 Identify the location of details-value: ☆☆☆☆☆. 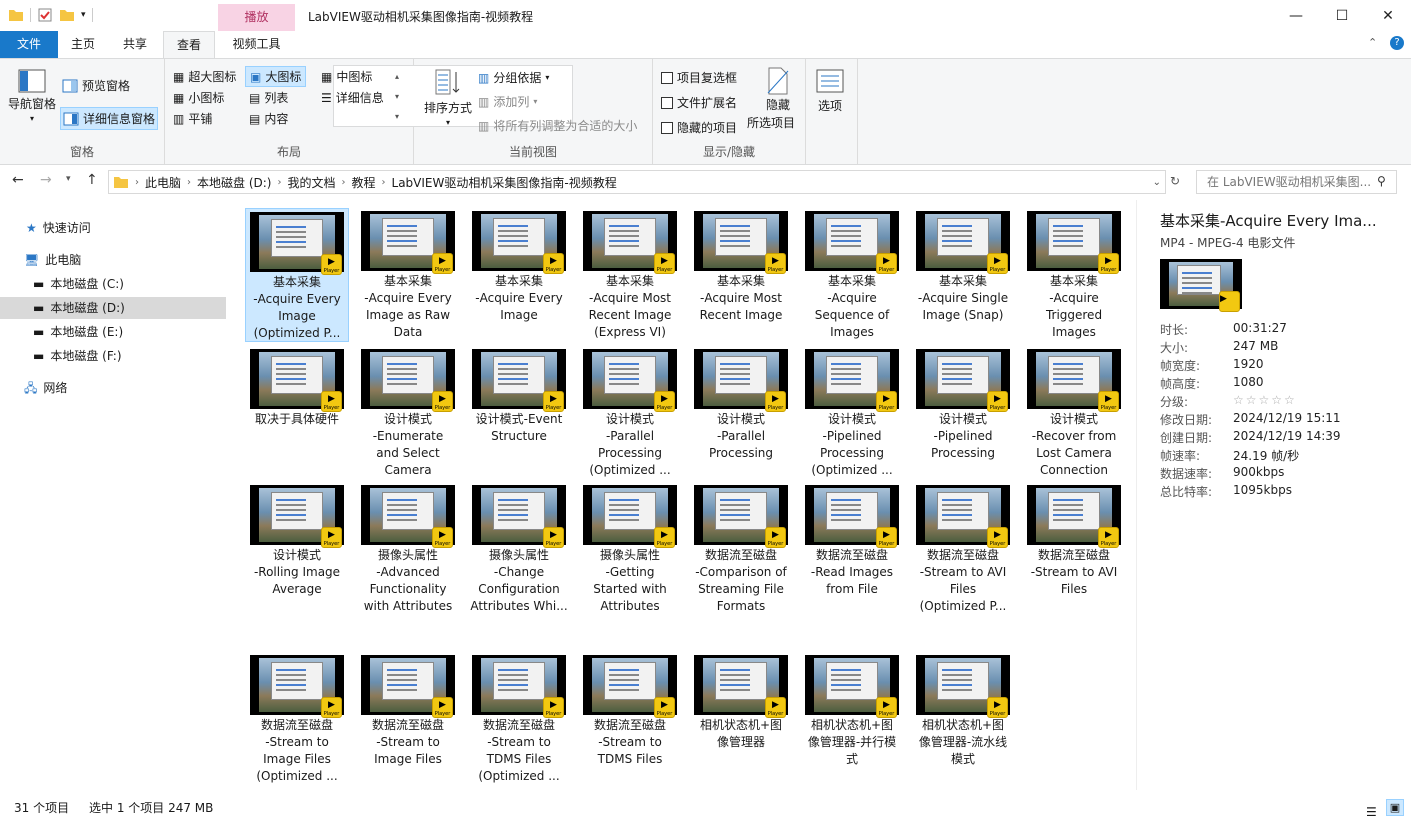
(1265, 400).